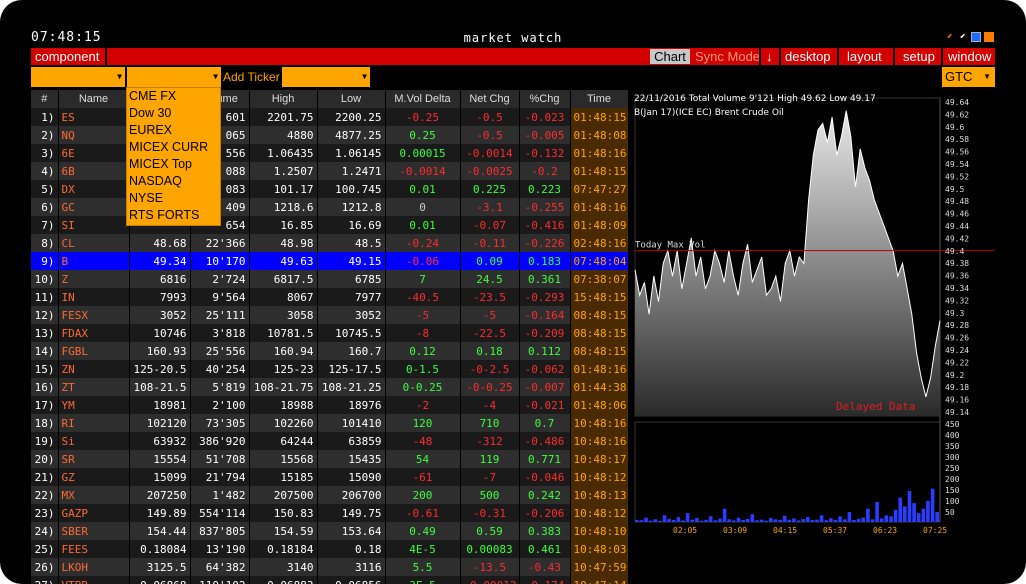  Describe the element at coordinates (78, 77) in the screenshot. I see `component-select: ▼` at that location.